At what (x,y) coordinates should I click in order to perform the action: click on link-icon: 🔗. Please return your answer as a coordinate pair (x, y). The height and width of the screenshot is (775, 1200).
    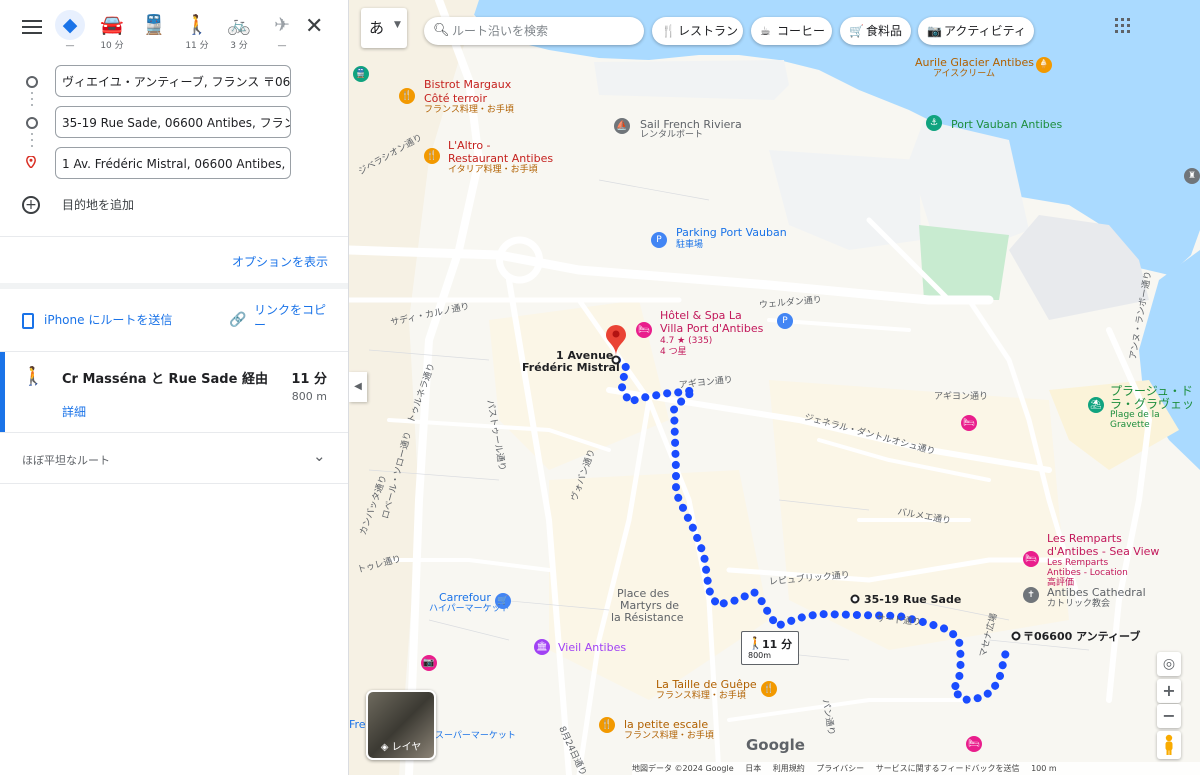
    Looking at the image, I should click on (238, 320).